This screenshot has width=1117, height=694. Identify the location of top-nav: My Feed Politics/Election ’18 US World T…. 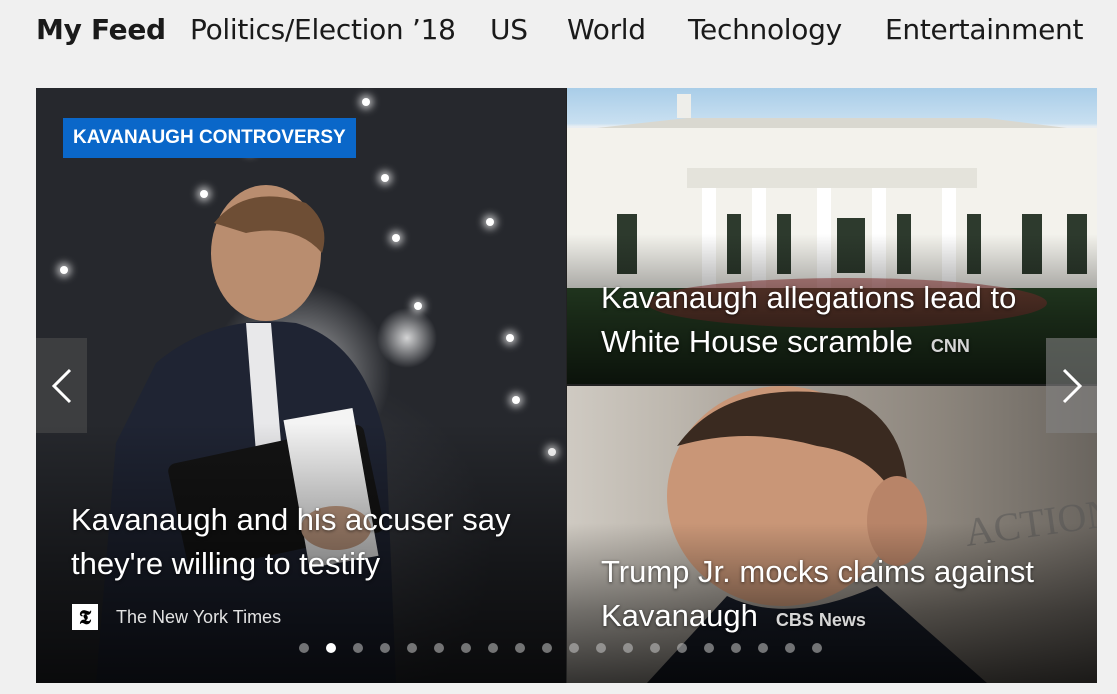
(558, 32).